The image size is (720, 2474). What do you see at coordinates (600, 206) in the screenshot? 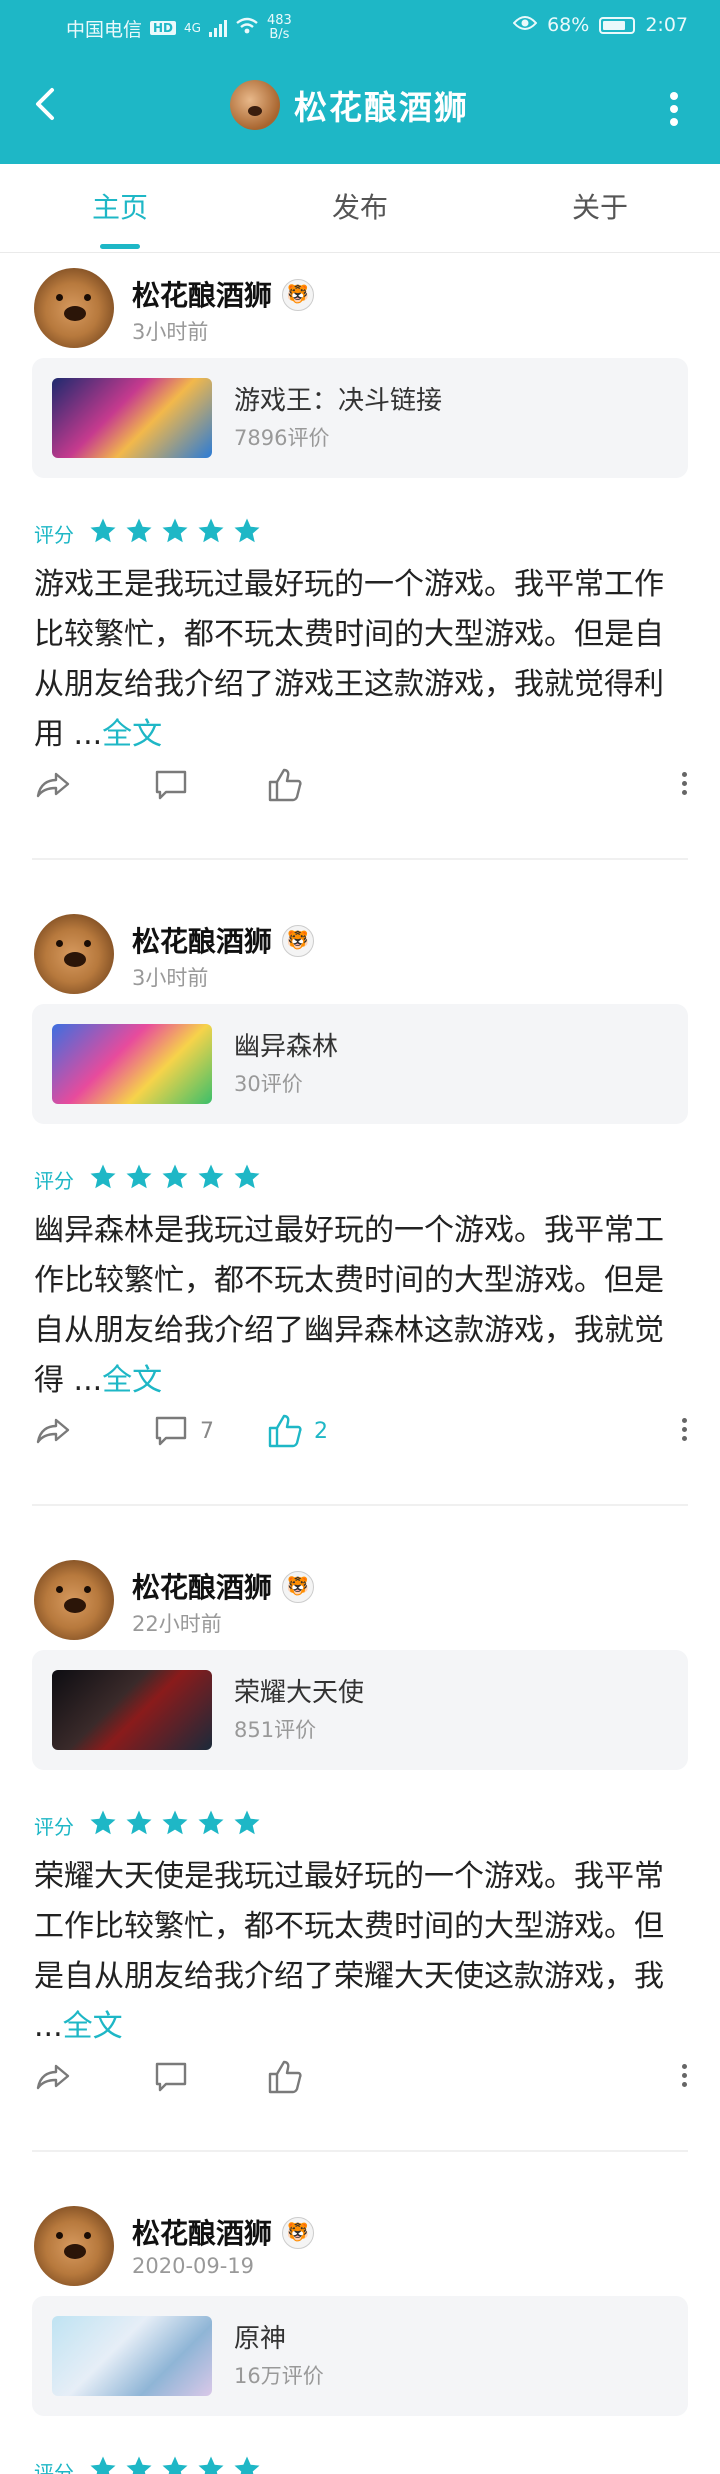
I see `tab-about: 关于` at bounding box center [600, 206].